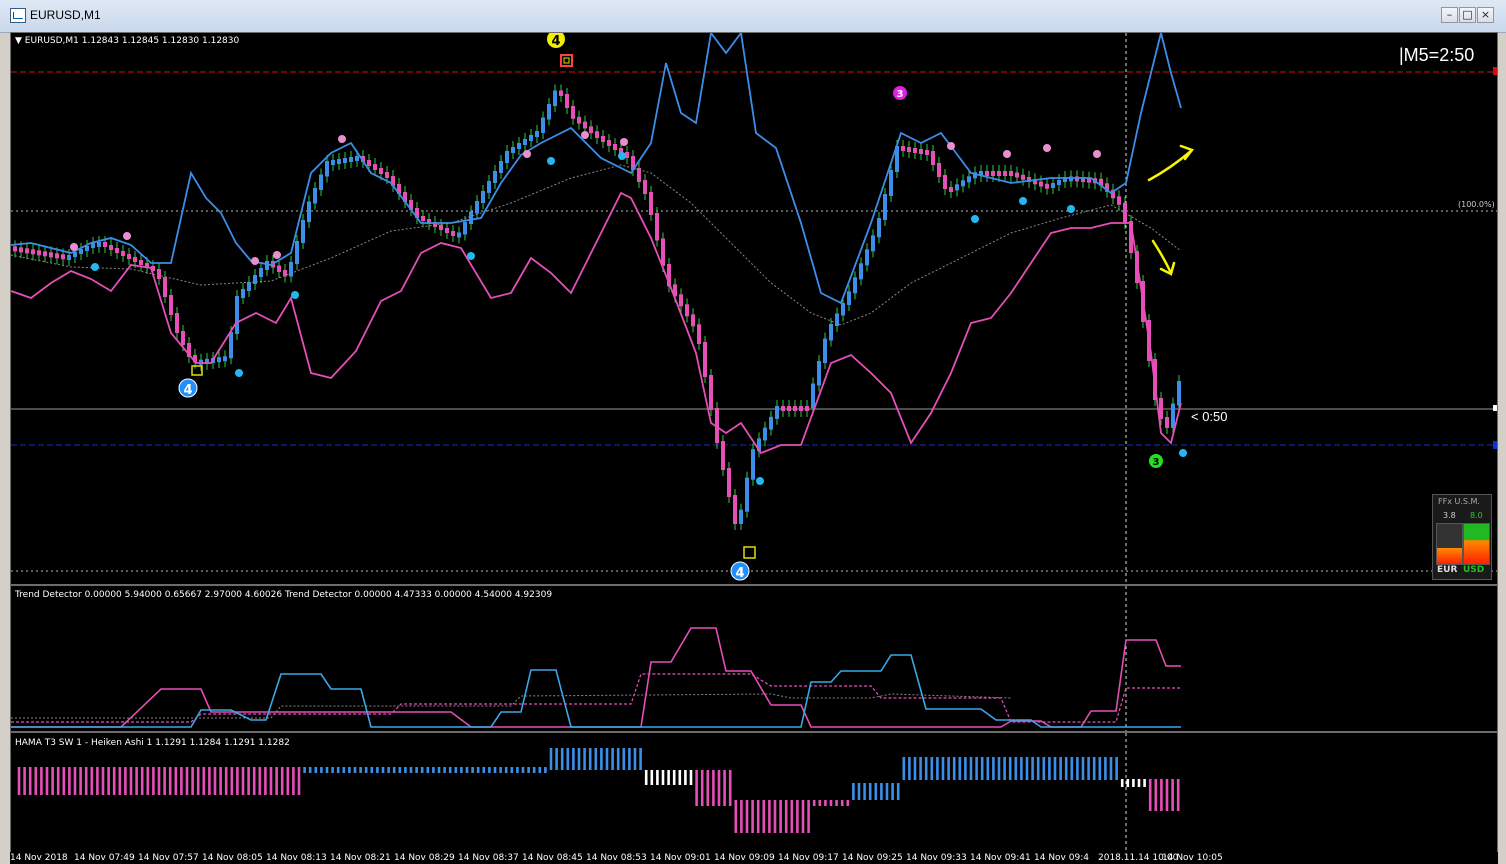 The image size is (1506, 864). I want to click on wave-4-marker-3: 4, so click(739, 573).